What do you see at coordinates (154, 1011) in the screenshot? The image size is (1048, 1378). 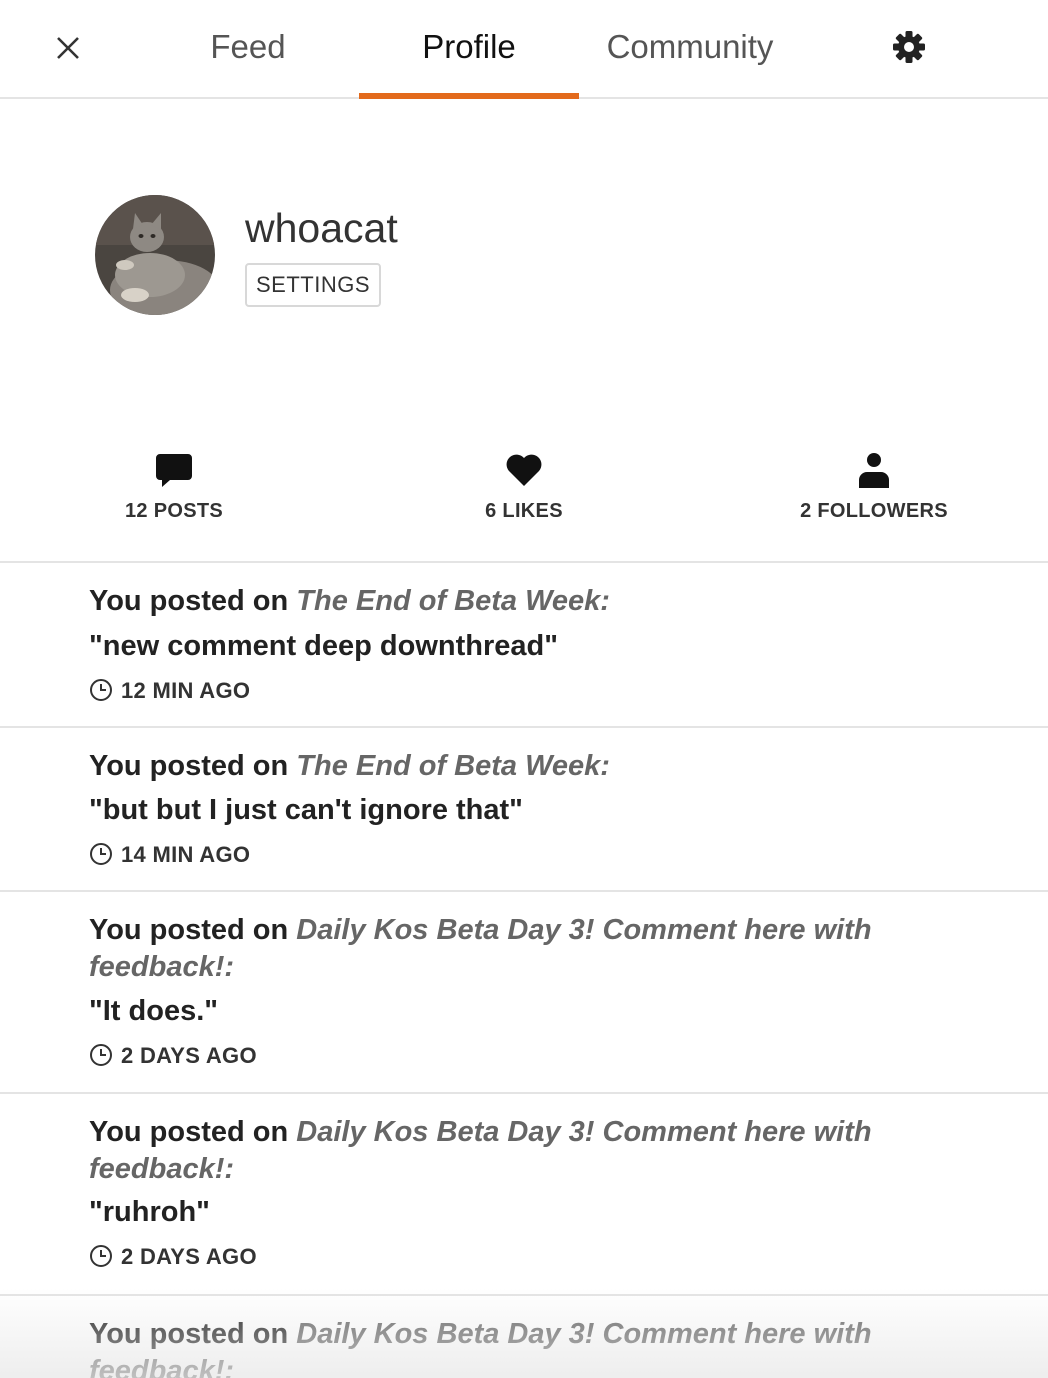 I see `comment-text: "It does."` at bounding box center [154, 1011].